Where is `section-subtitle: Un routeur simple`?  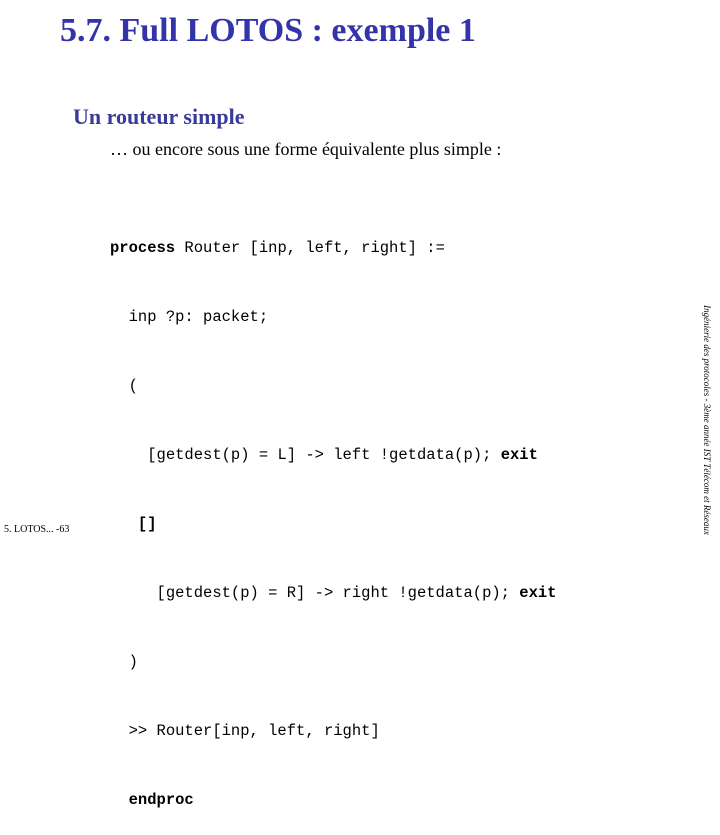
section-subtitle: Un routeur simple is located at coordinates (159, 116).